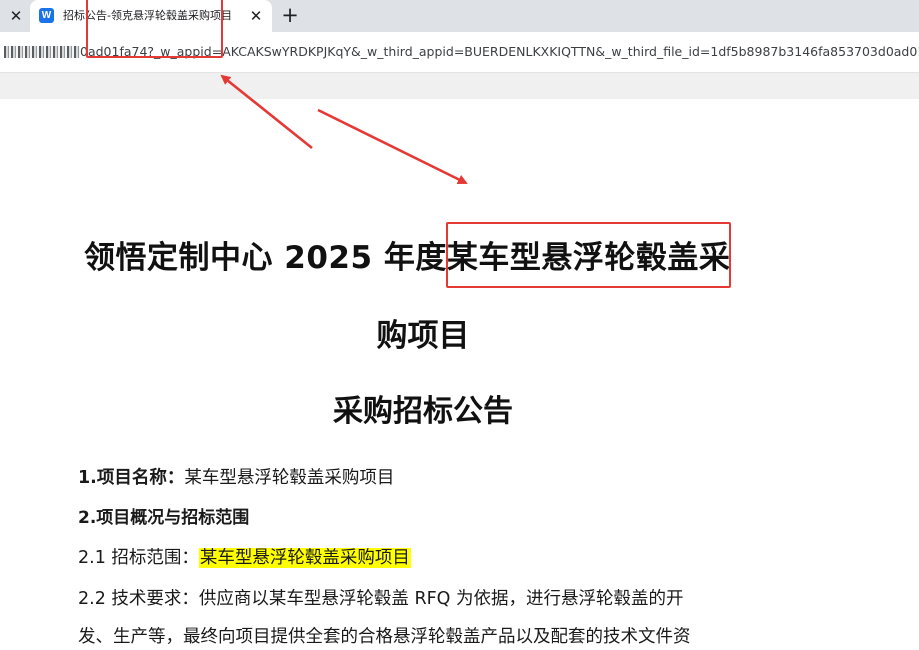  What do you see at coordinates (42, 52) in the screenshot?
I see `redacted-url-prefix` at bounding box center [42, 52].